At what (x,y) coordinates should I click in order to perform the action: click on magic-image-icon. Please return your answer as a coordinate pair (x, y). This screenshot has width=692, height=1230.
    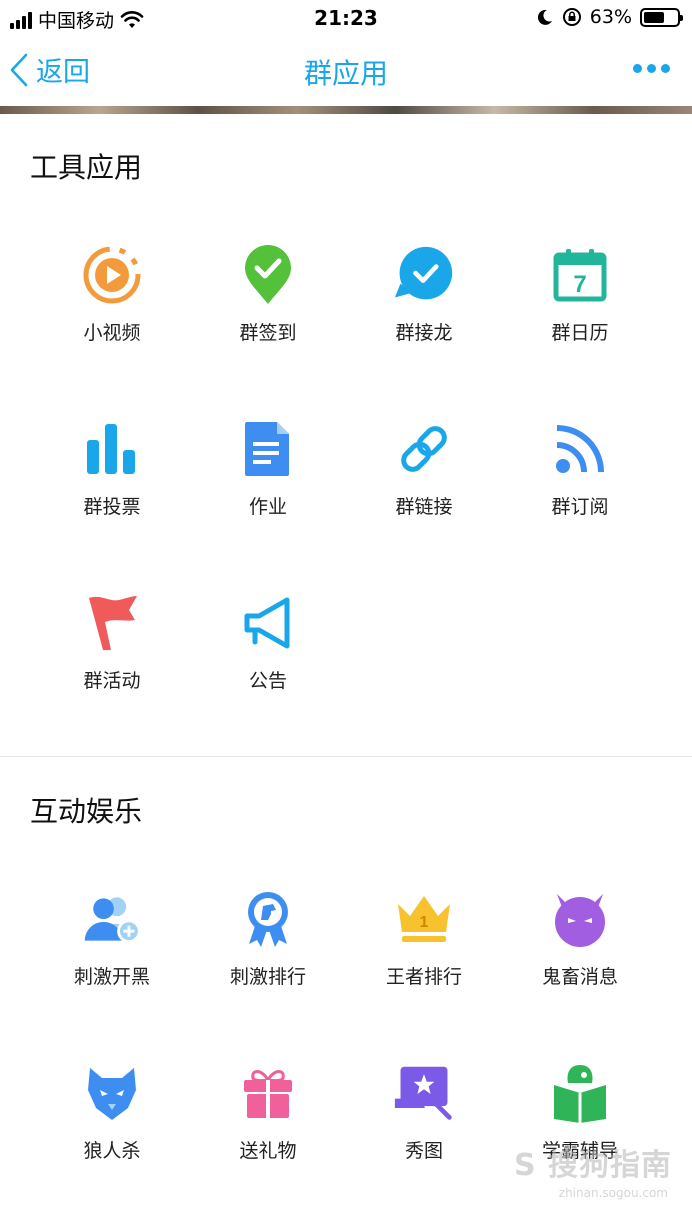
    Looking at the image, I should click on (424, 1093).